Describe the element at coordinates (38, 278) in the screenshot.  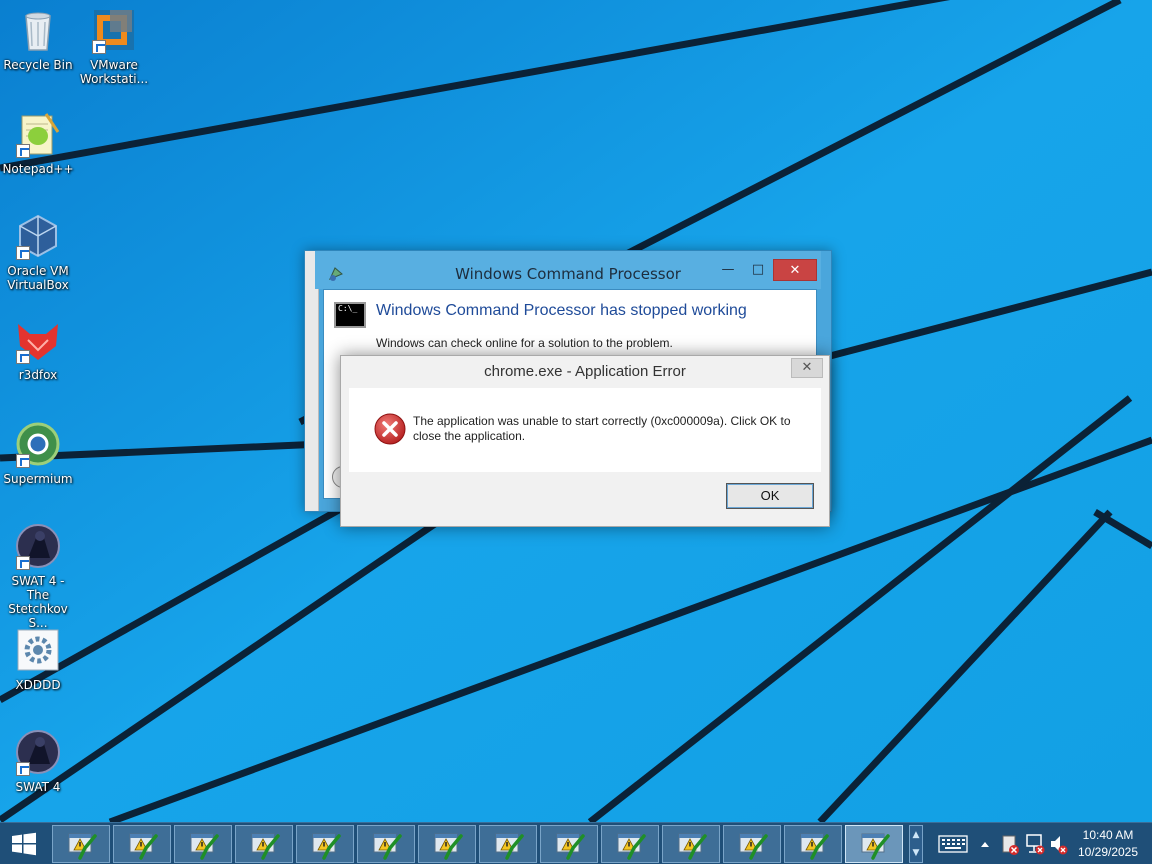
I see `desktop-icon-label: Oracle VM VirtualBox` at that location.